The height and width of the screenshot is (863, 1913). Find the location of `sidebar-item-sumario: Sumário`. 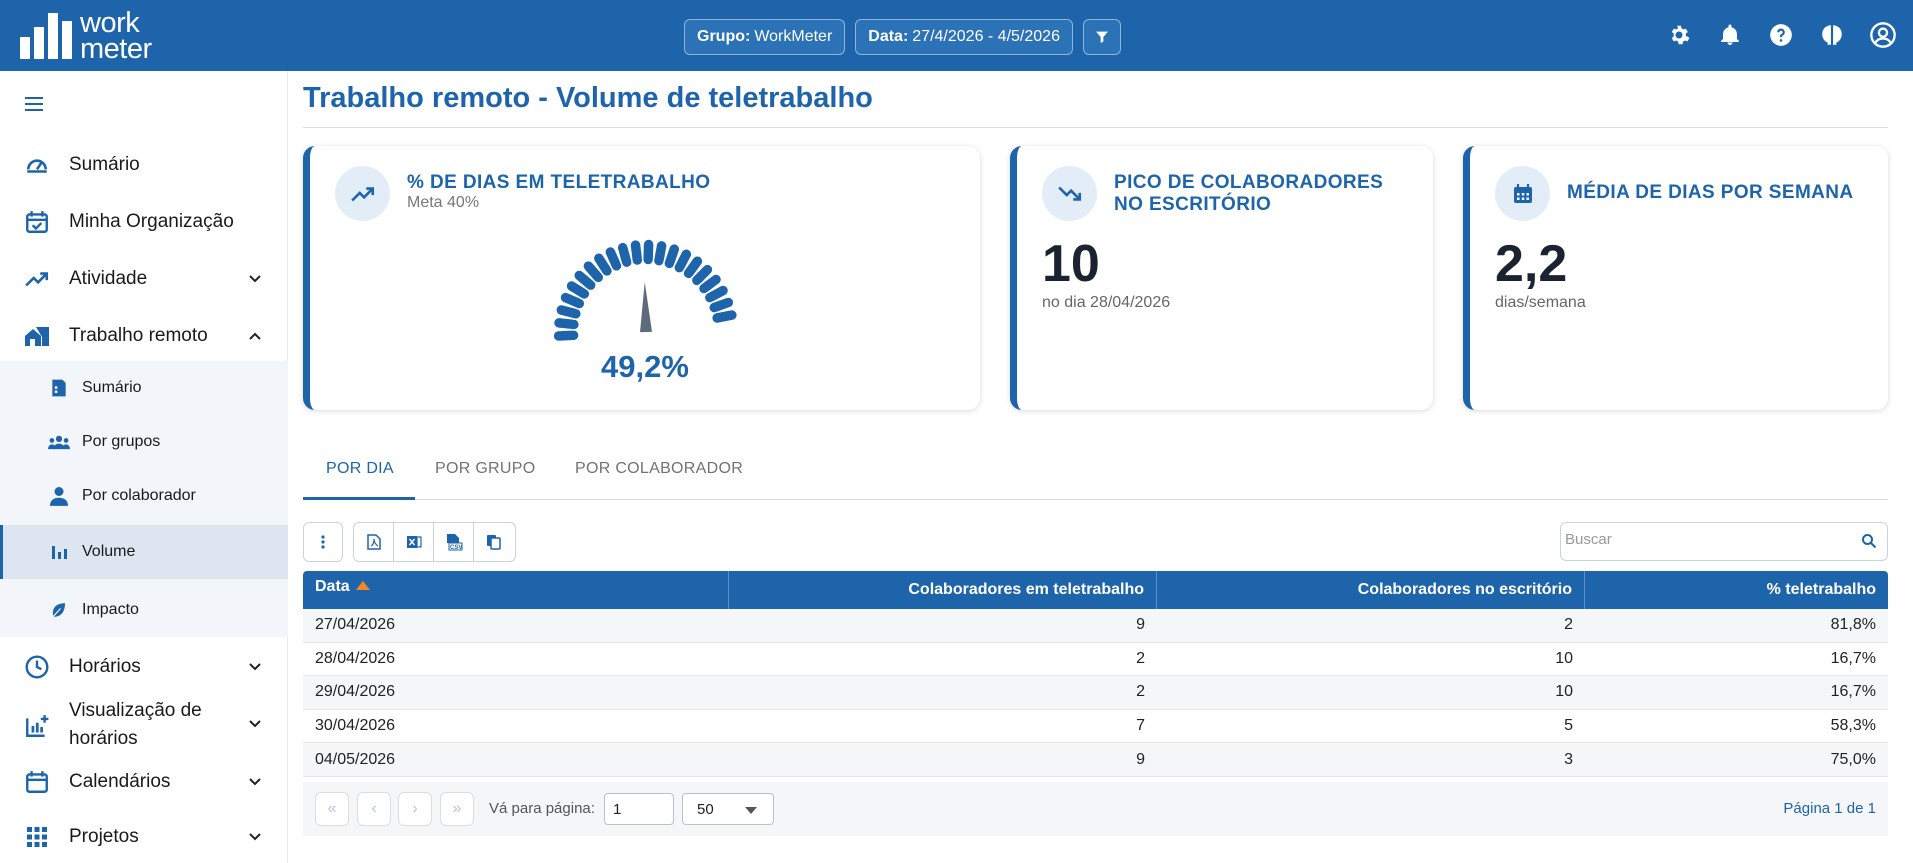

sidebar-item-sumario: Sumário is located at coordinates (144, 165).